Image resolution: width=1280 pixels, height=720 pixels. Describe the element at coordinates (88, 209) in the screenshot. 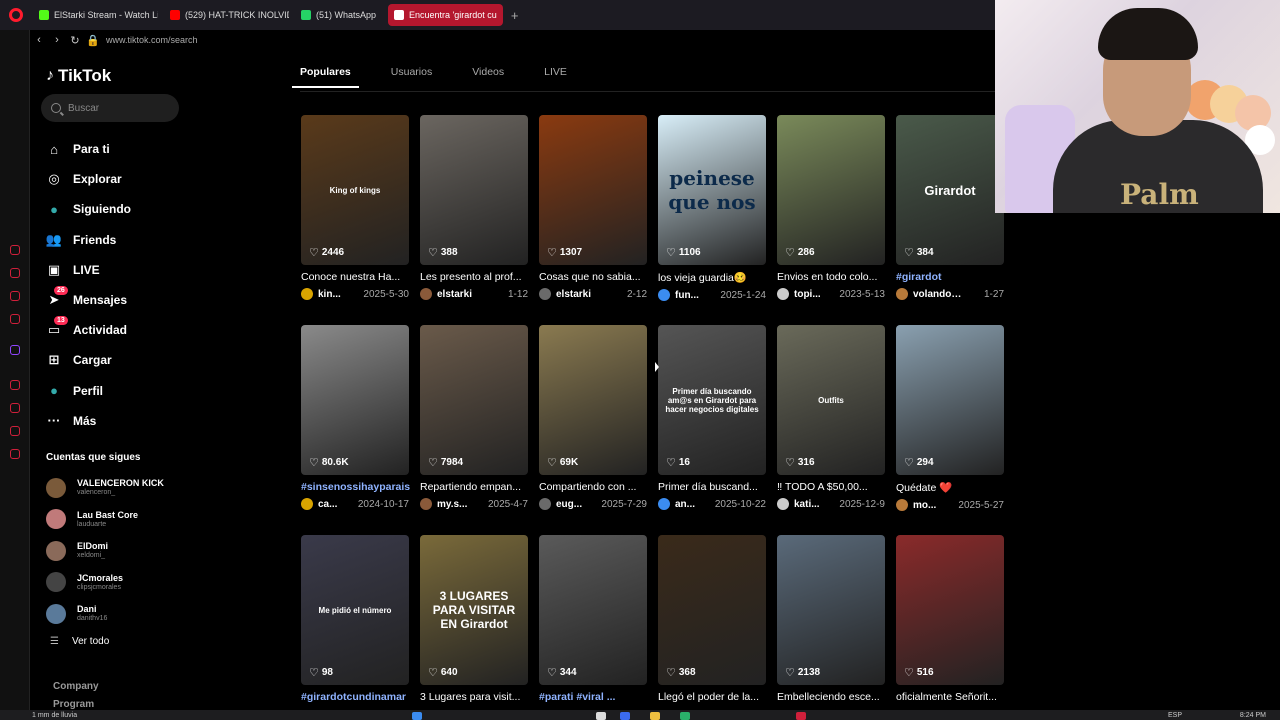

I see `sidebar-item-siguiendo: ● Siguiendo` at that location.